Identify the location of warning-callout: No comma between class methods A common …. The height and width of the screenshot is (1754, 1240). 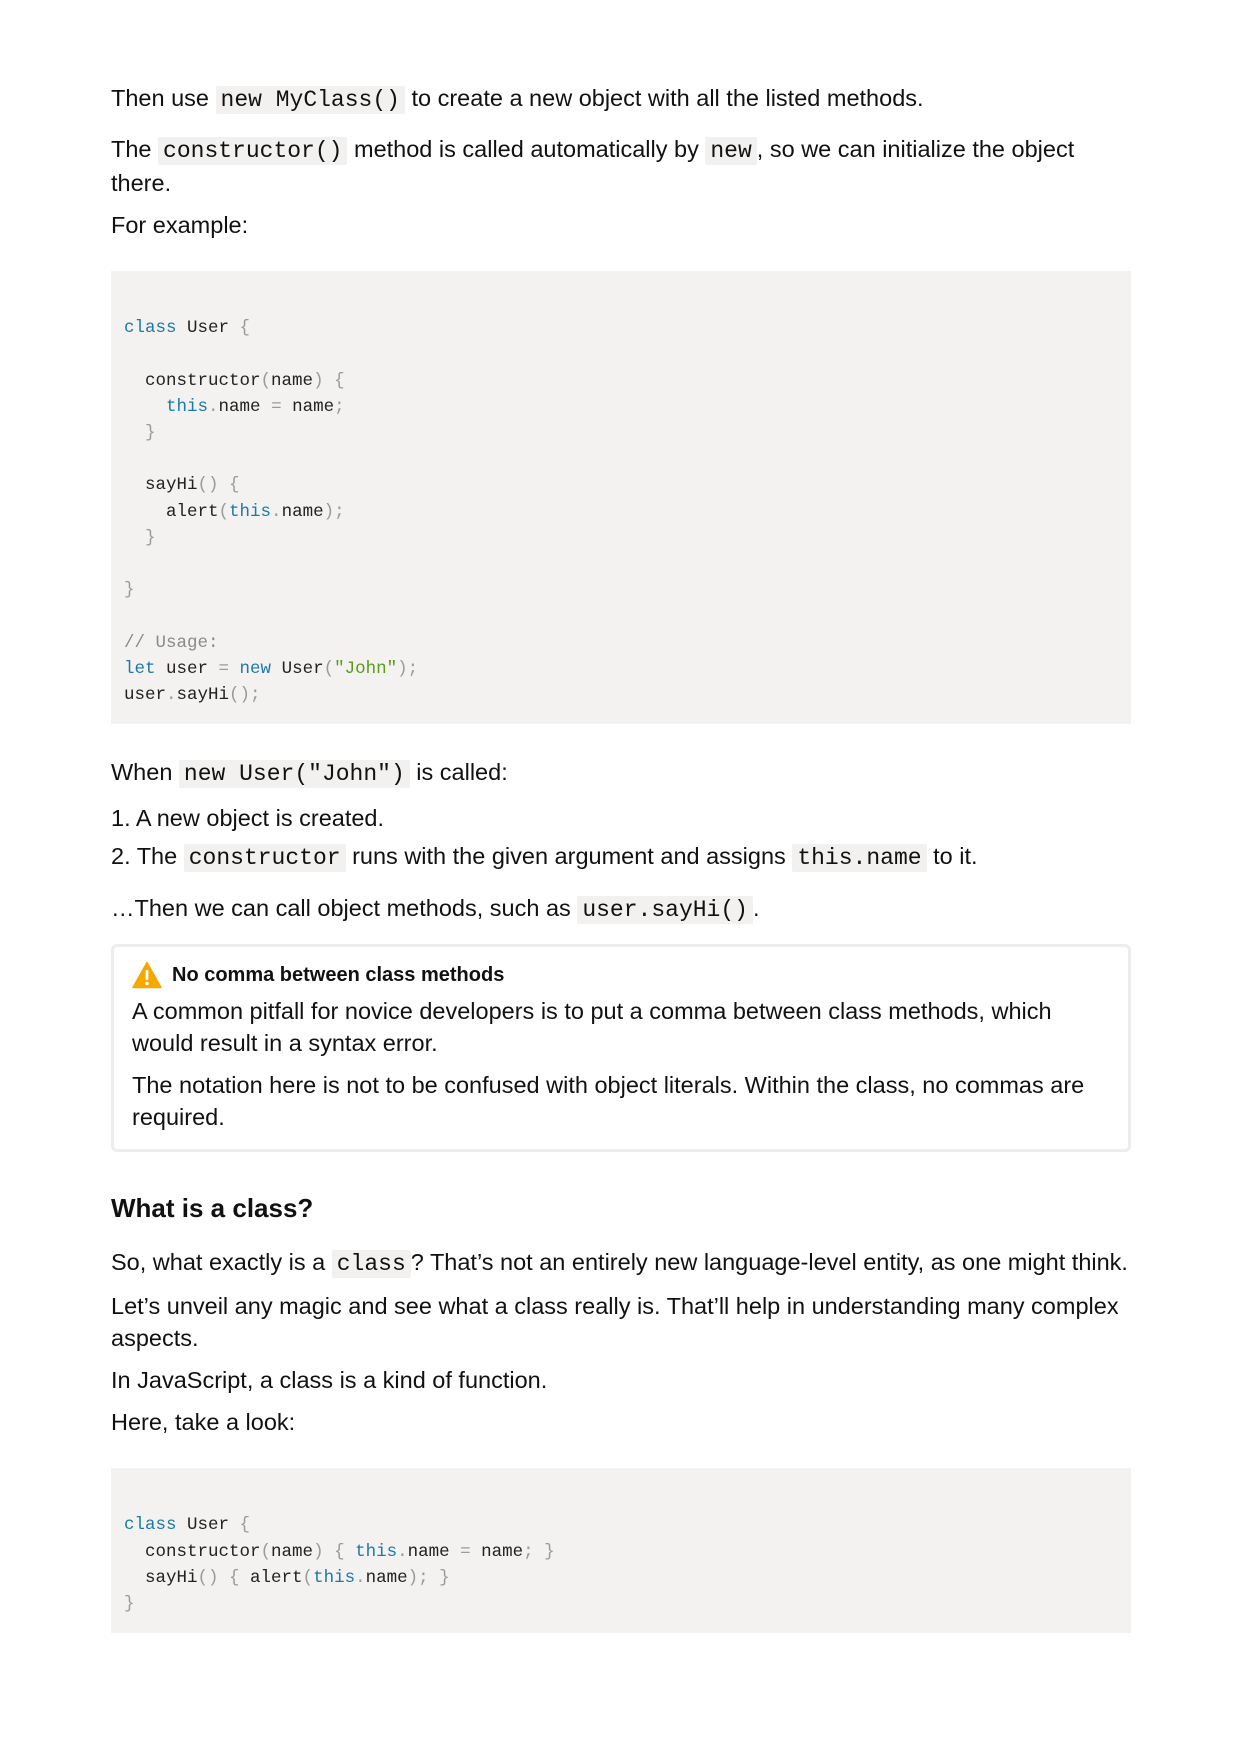
(621, 1048).